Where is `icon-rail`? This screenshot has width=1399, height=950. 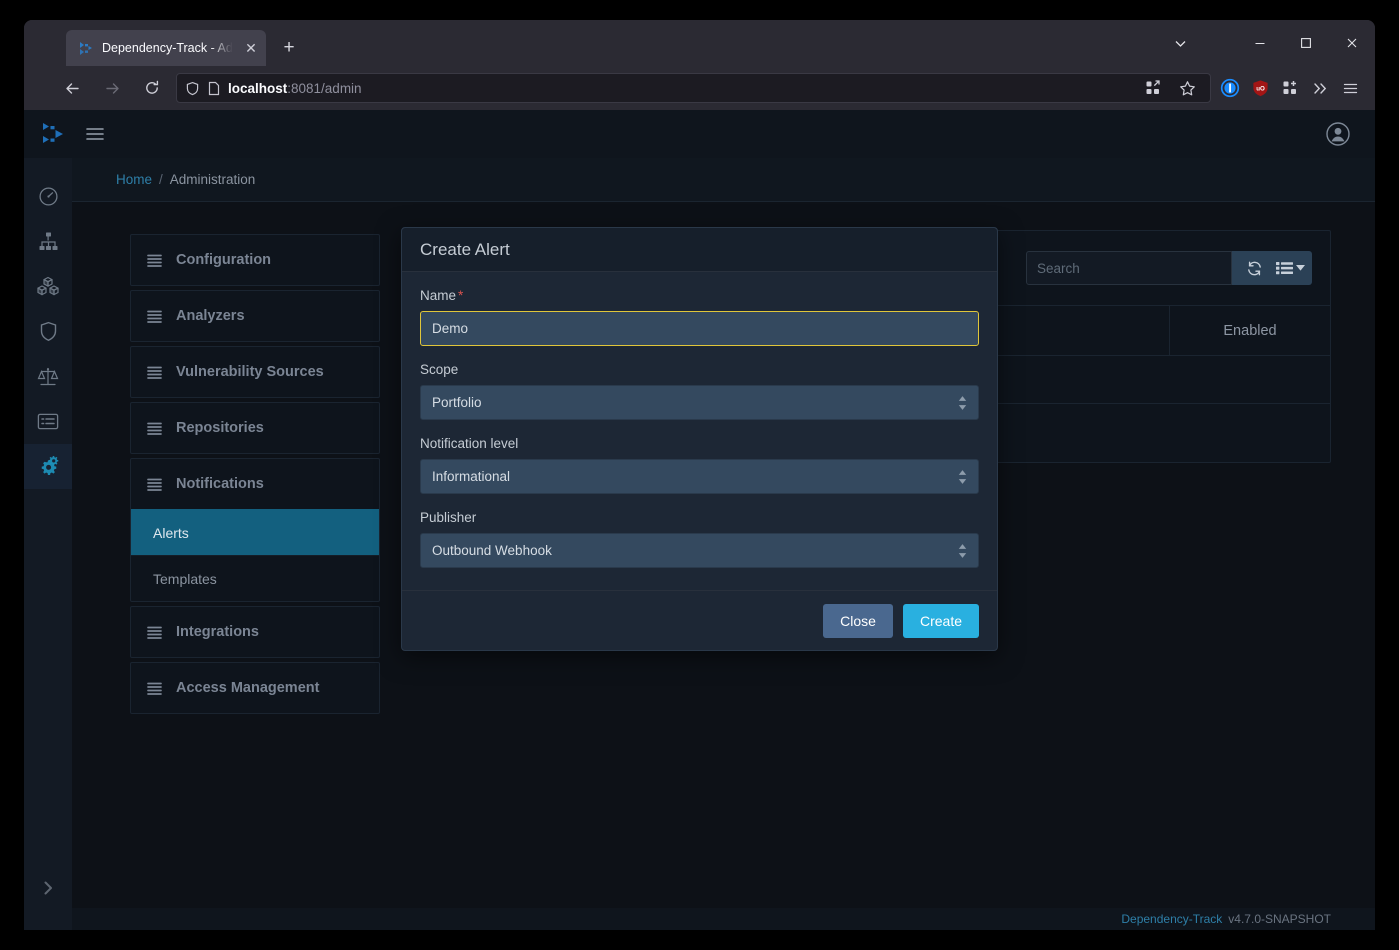 icon-rail is located at coordinates (48, 544).